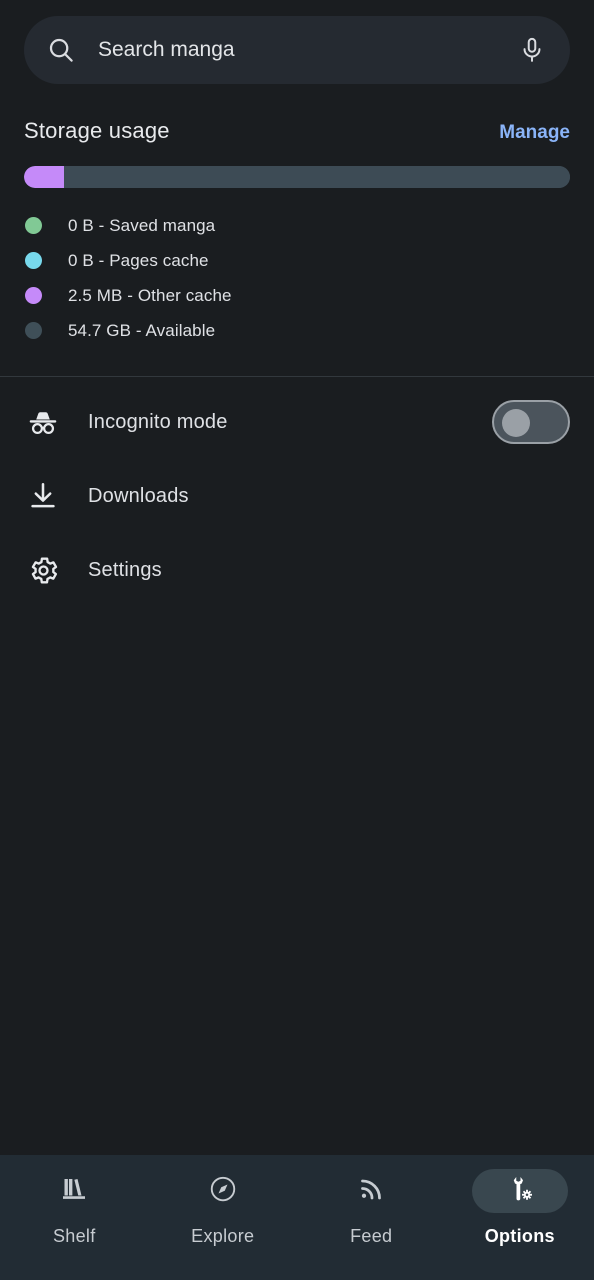 The image size is (594, 1280). I want to click on nav-item-shelf: Shelf, so click(74, 1208).